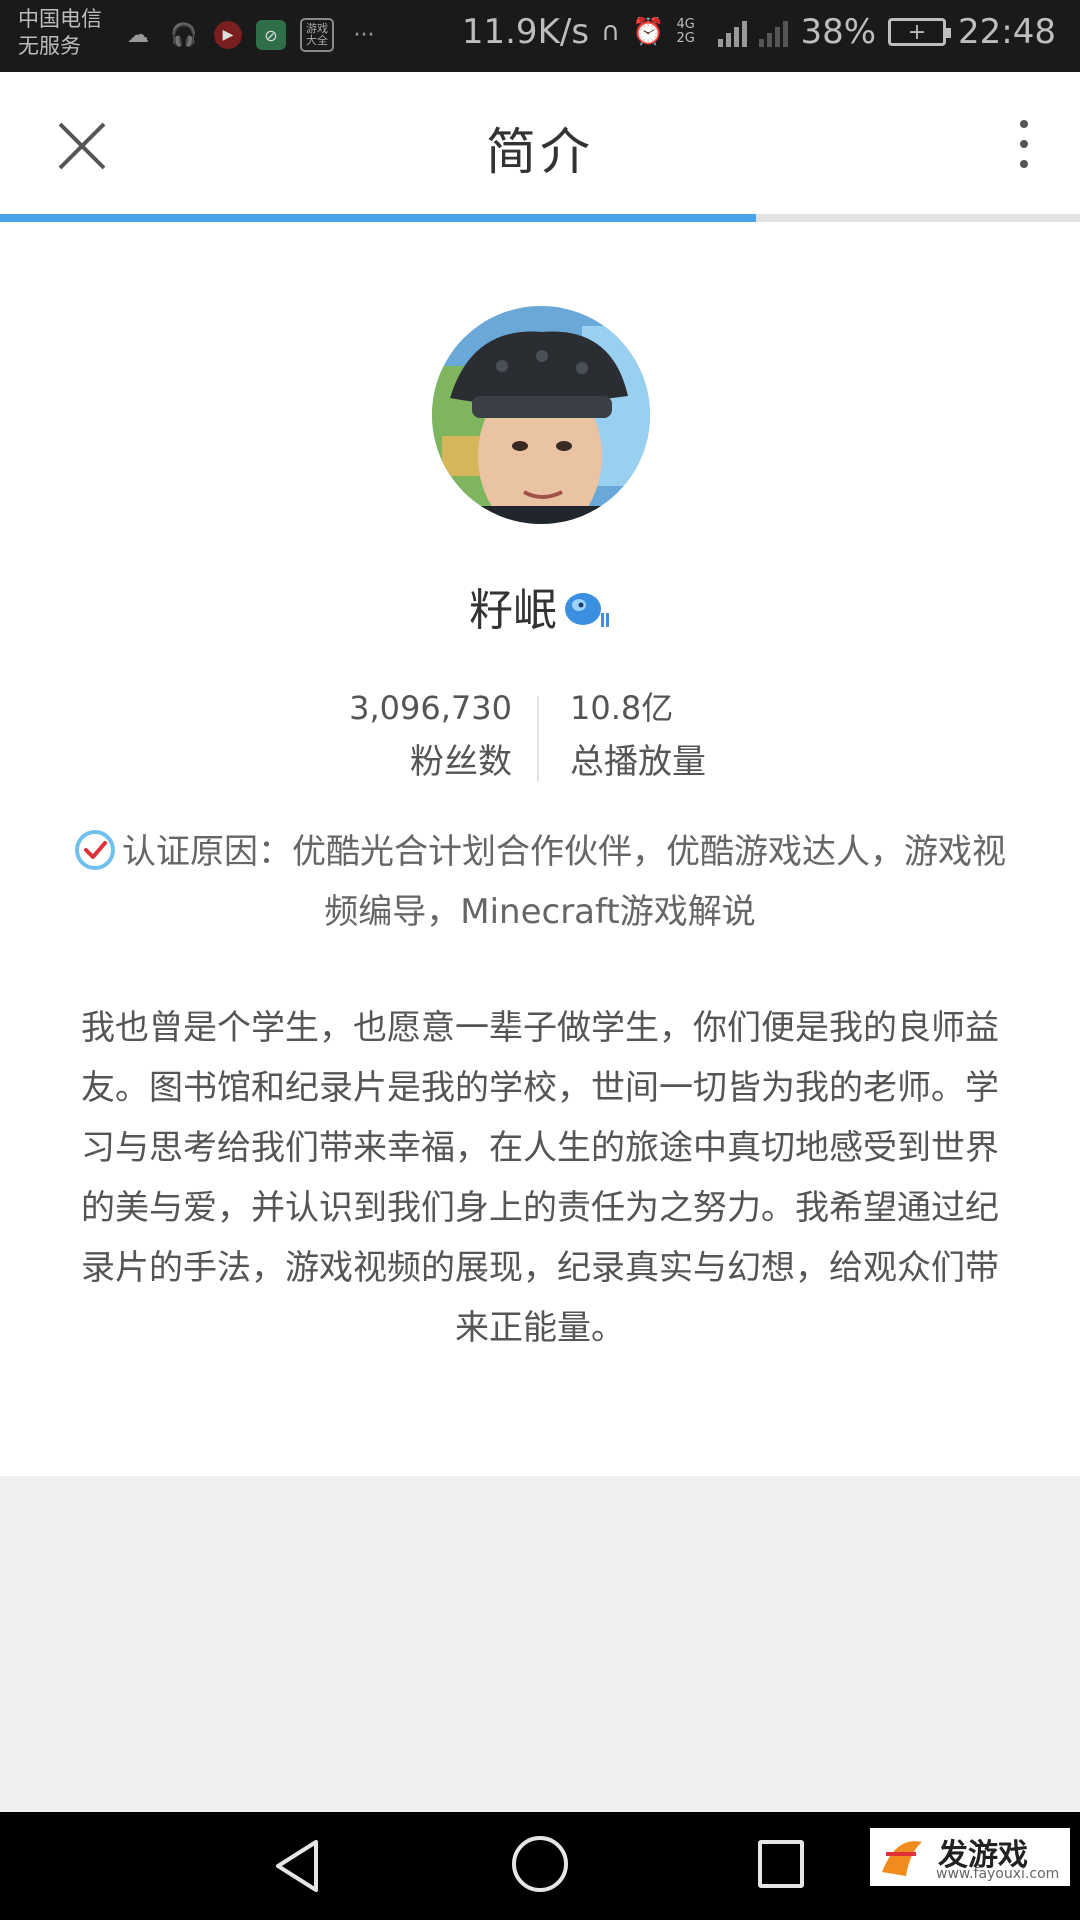 The image size is (1080, 1920). I want to click on battery-charging-icon: +, so click(920, 32).